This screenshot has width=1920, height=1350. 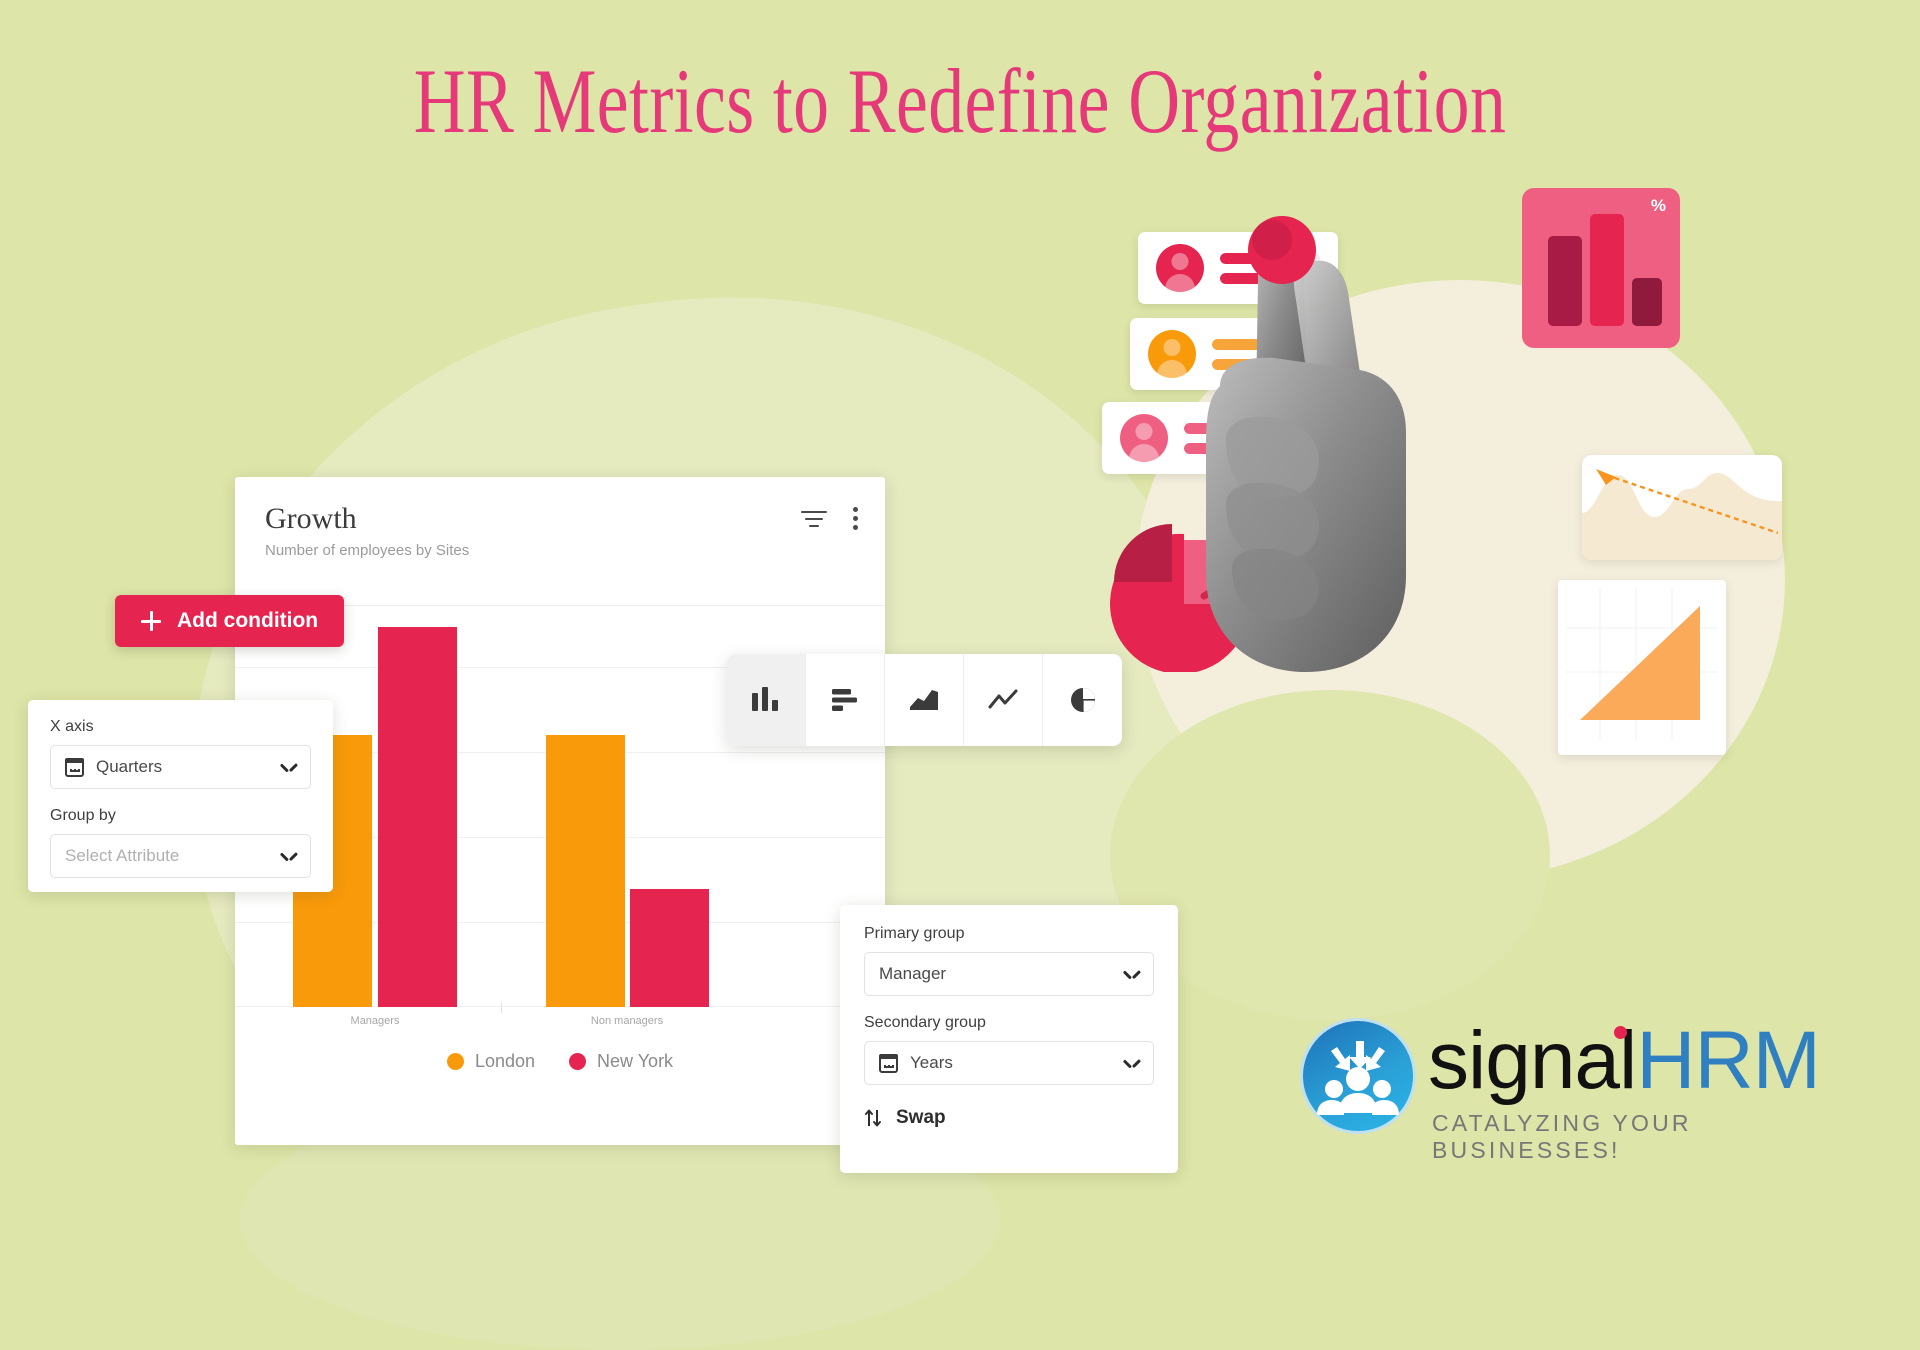 I want to click on legend-item-london: London, so click(x=491, y=1061).